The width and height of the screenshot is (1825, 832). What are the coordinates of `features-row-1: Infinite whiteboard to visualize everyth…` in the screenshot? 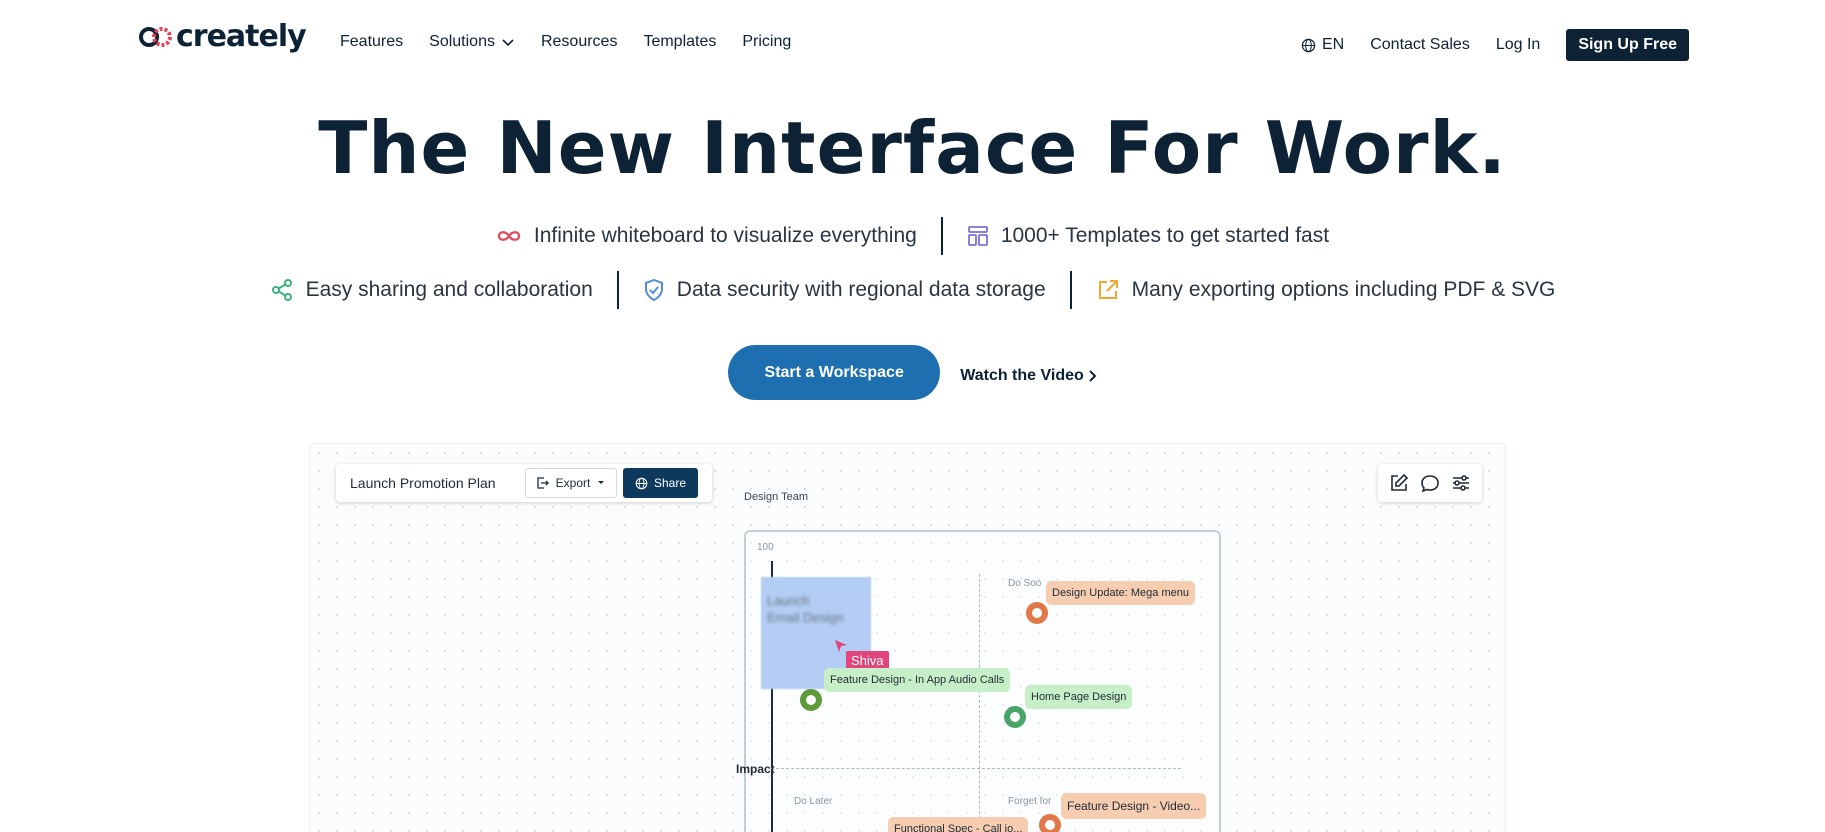 It's located at (912, 236).